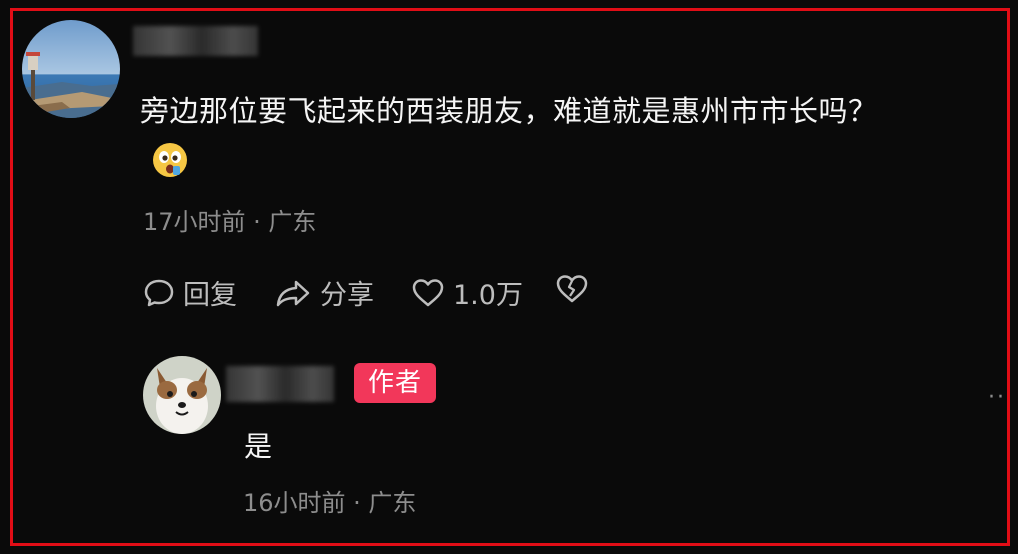  I want to click on more-options-icon: ··, so click(997, 397).